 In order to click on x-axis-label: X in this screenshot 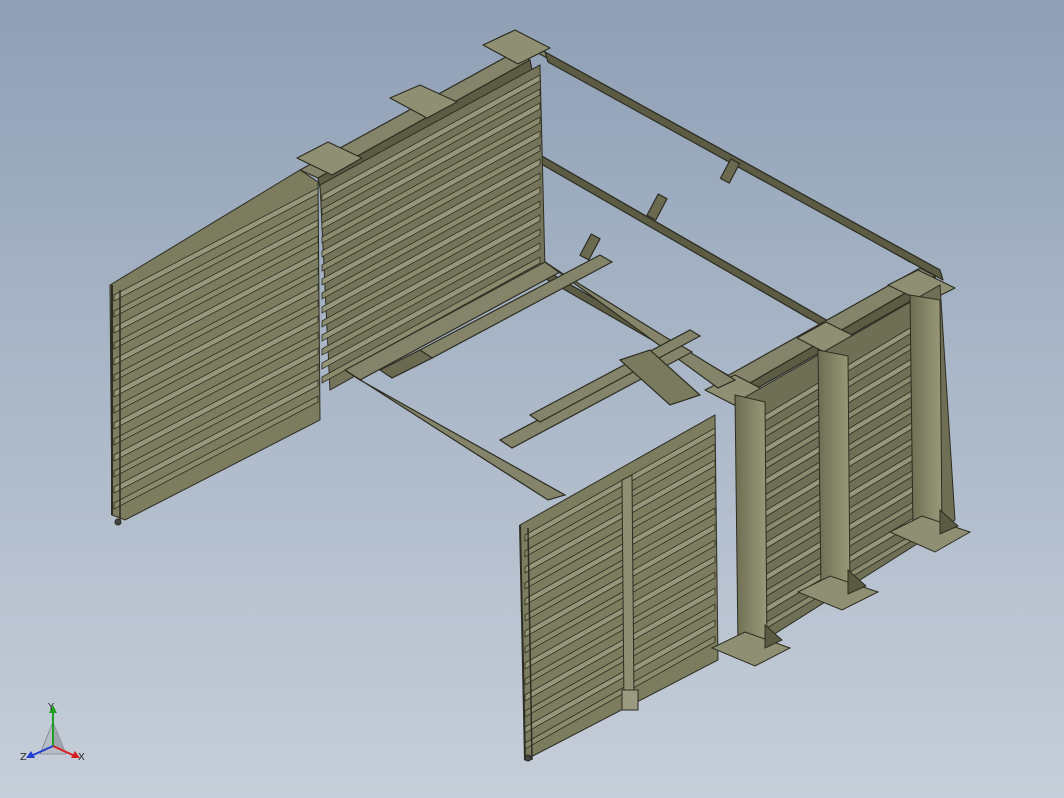, I will do `click(81, 757)`.